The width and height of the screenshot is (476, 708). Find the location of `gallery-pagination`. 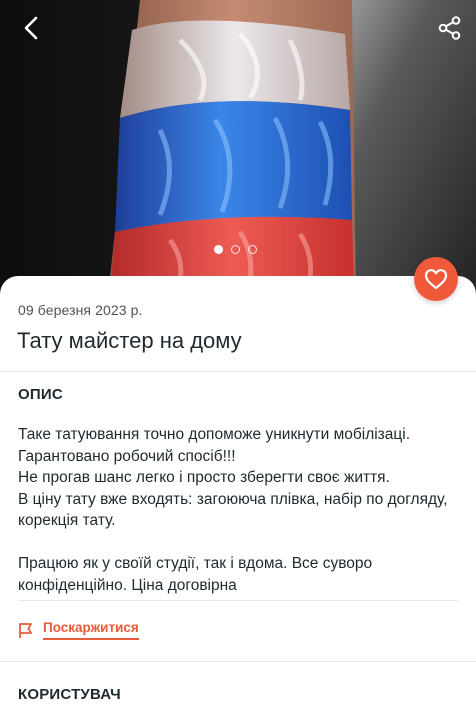

gallery-pagination is located at coordinates (235, 249).